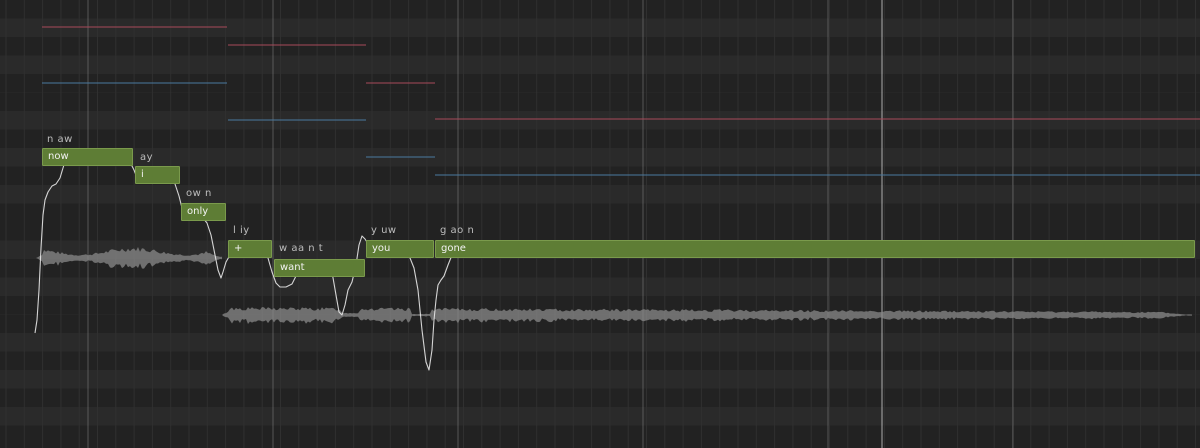  I want to click on phoneme-label: l iy, so click(241, 230).